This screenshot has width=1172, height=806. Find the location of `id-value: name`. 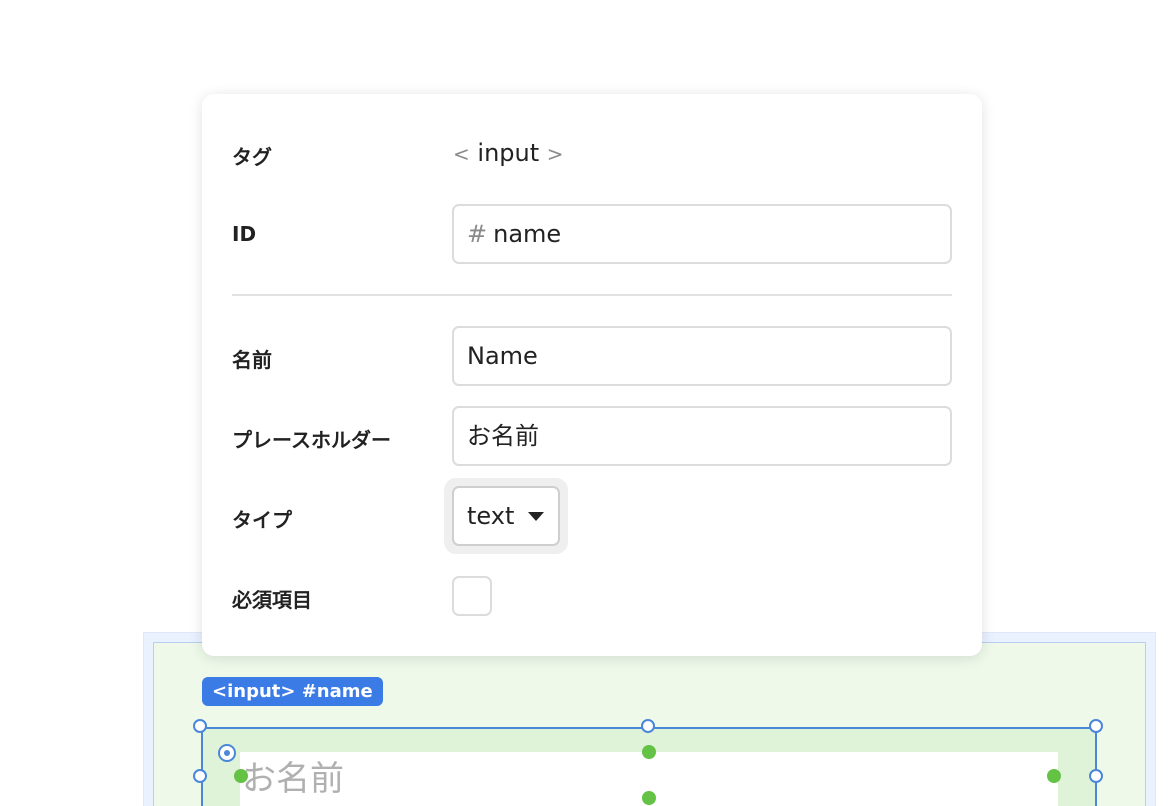

id-value: name is located at coordinates (527, 234).